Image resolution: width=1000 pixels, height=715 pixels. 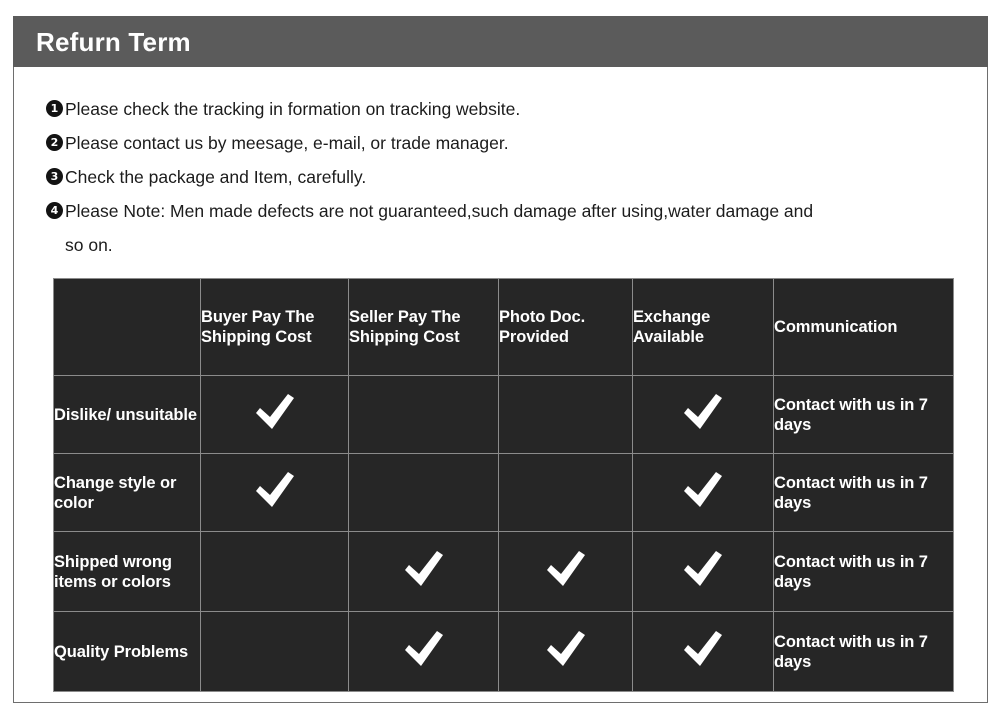 I want to click on row-label-dislike-unsuitable: Dislike/ unsuitable, so click(x=127, y=414).